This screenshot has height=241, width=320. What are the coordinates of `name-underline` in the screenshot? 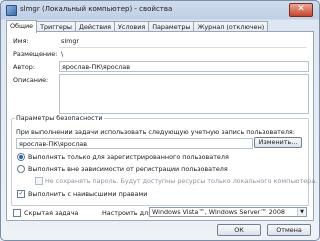 It's located at (183, 47).